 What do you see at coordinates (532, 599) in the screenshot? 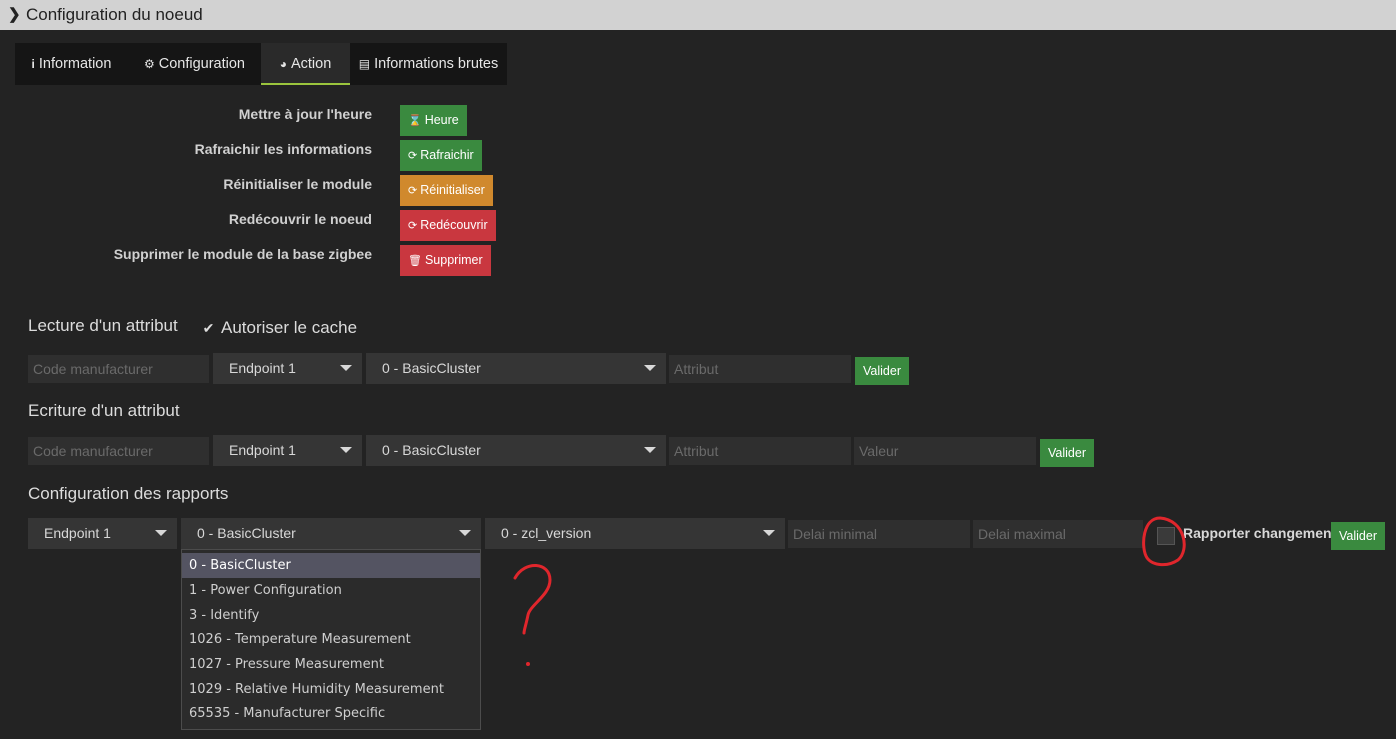
I see `question-mark-annotation` at bounding box center [532, 599].